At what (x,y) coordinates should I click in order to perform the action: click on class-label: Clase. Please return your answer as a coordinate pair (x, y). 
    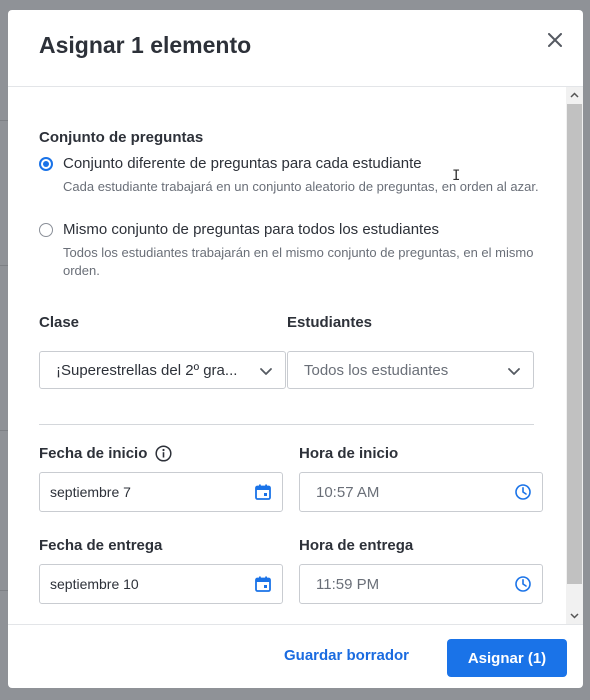
    Looking at the image, I should click on (59, 322).